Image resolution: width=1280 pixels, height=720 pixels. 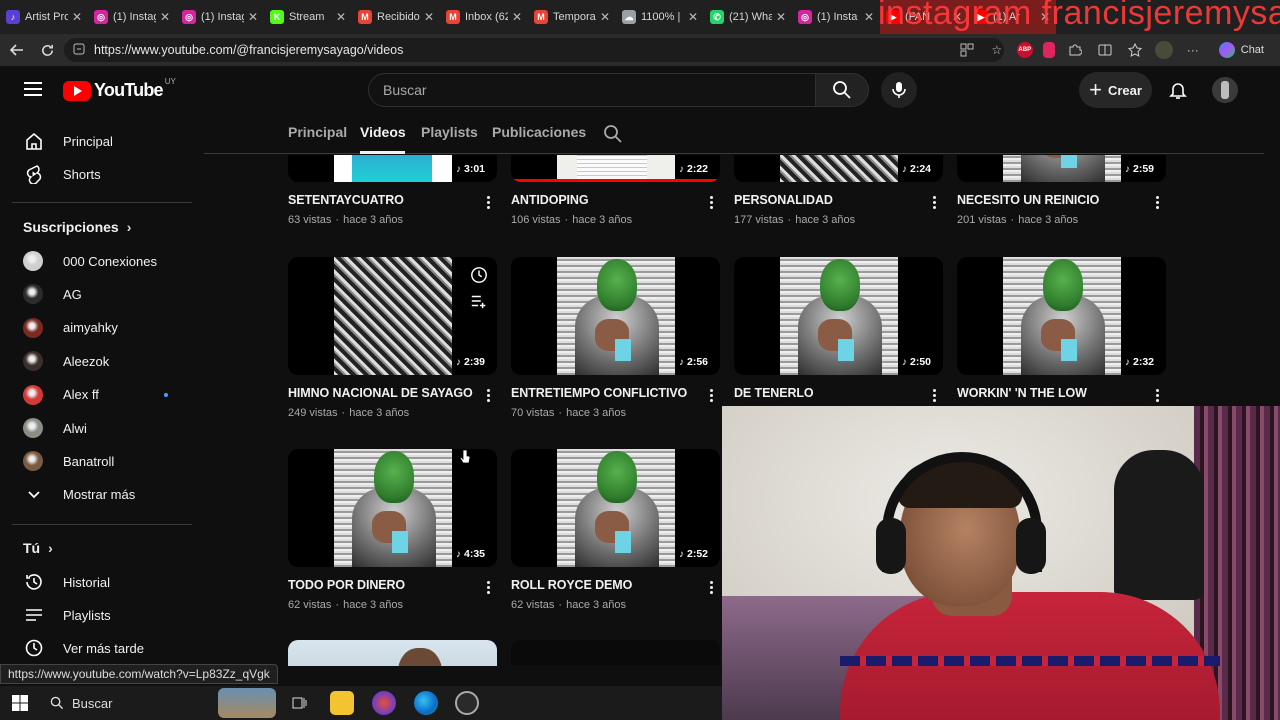 What do you see at coordinates (100, 174) in the screenshot?
I see `sidebar-item-shorts: Shorts` at bounding box center [100, 174].